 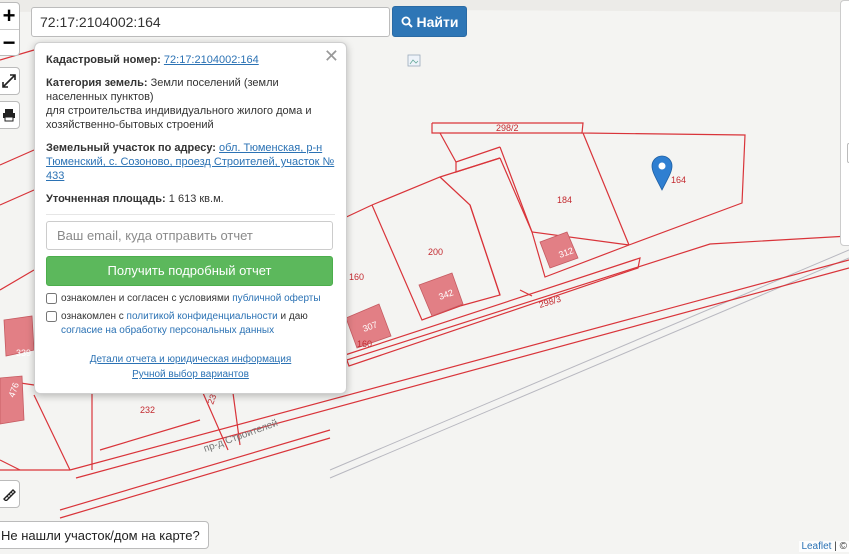 I want to click on public-offer-link: публичной оферты, so click(x=276, y=298).